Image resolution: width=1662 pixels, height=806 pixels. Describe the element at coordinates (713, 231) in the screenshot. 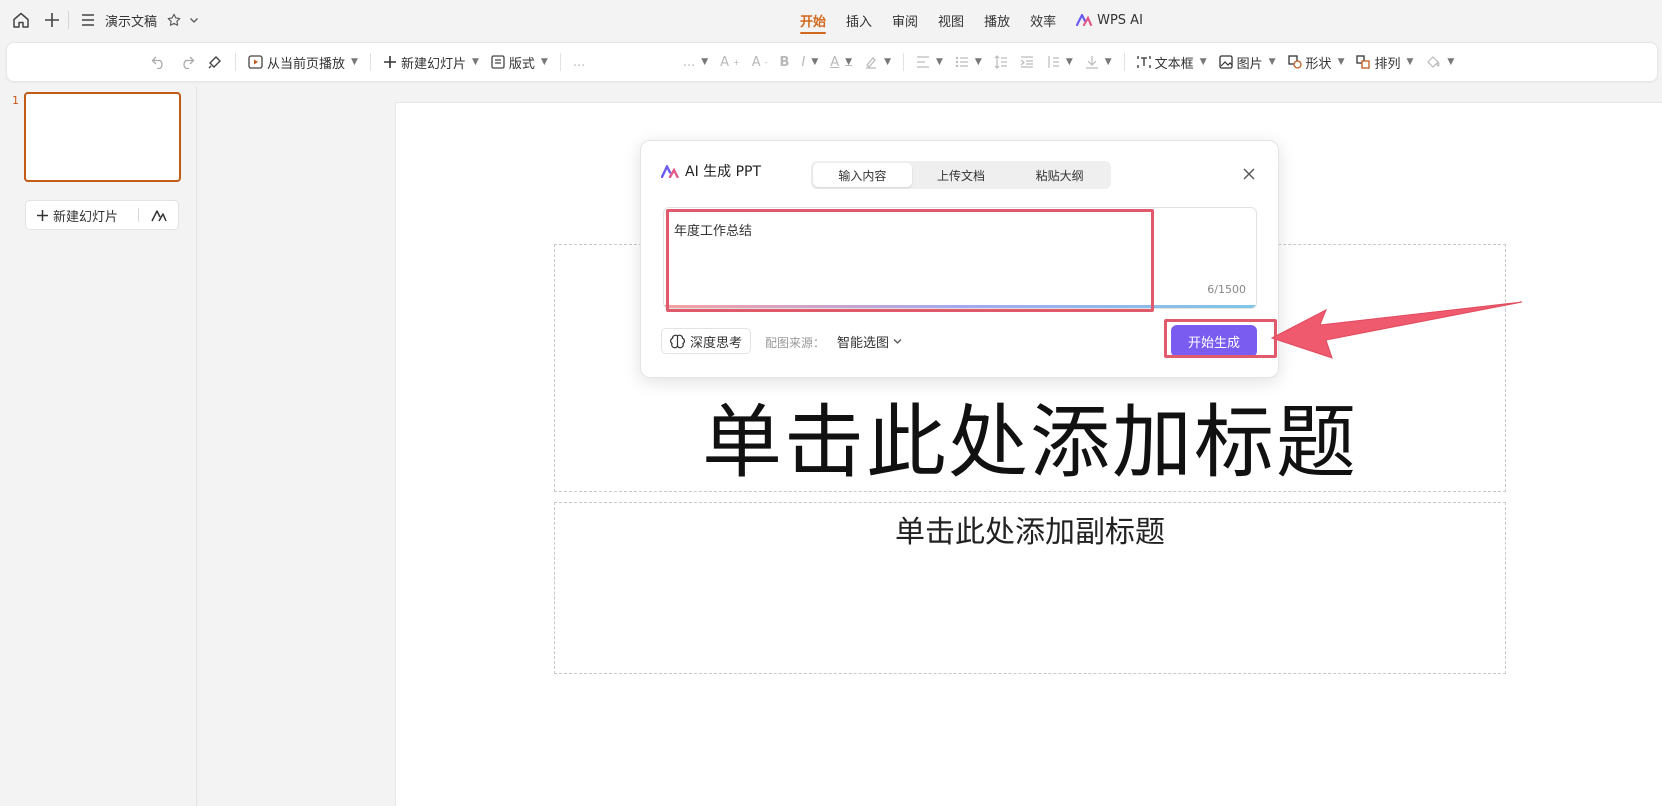

I see `topic-input-value: 年度工作总结` at that location.